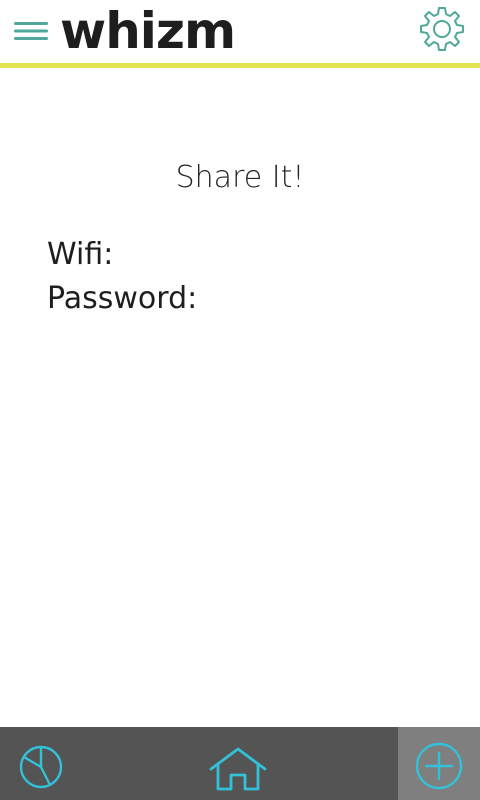  I want to click on settings-button, so click(442, 30).